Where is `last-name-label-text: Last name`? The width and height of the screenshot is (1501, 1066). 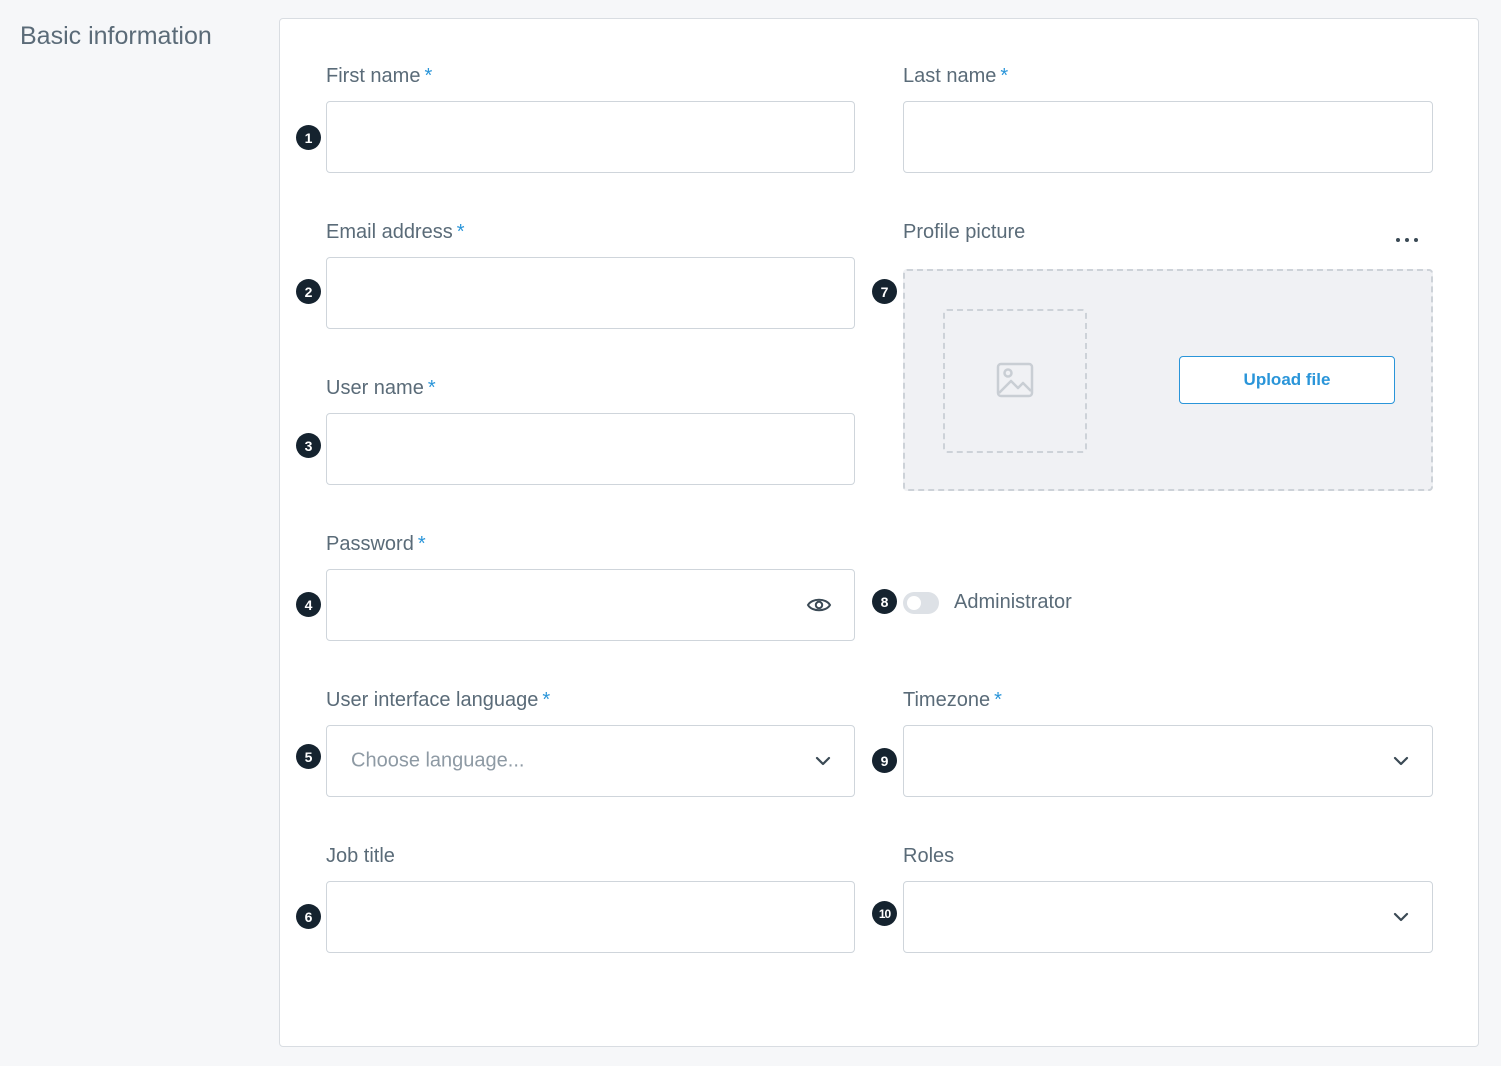 last-name-label-text: Last name is located at coordinates (950, 76).